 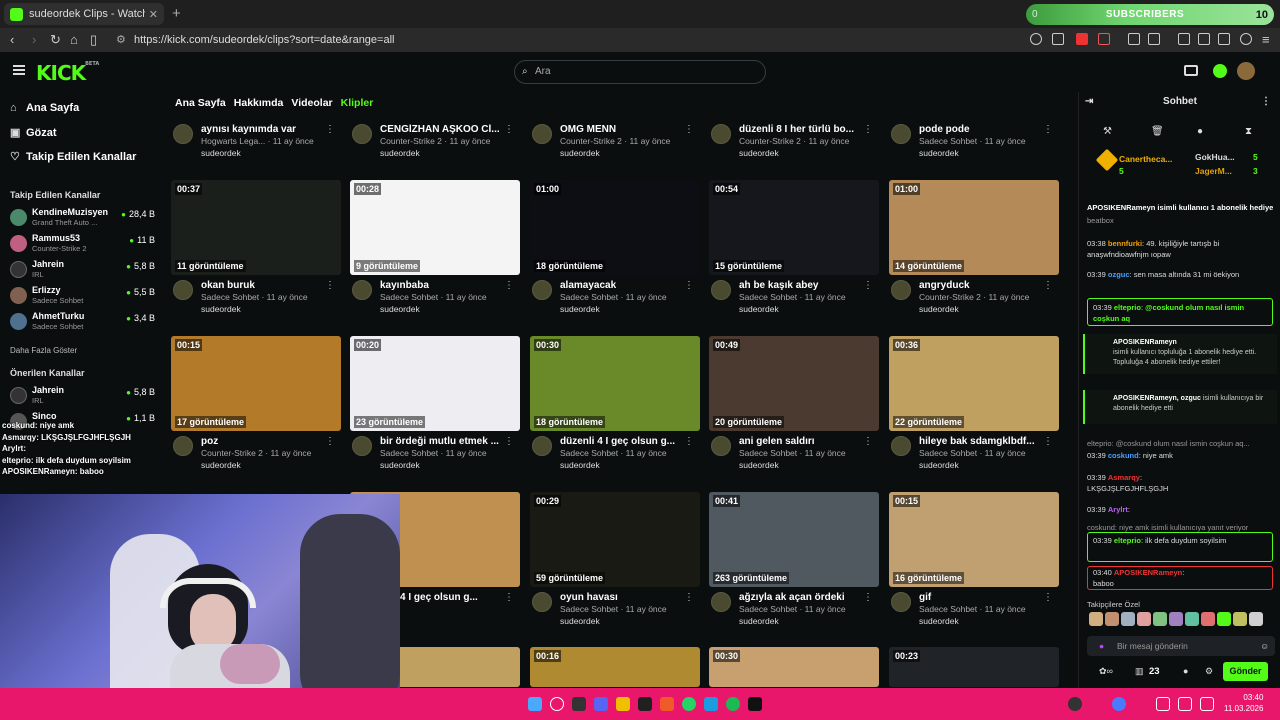 What do you see at coordinates (803, 597) in the screenshot?
I see `clip-title: ağzıyla ak açan ördeki` at bounding box center [803, 597].